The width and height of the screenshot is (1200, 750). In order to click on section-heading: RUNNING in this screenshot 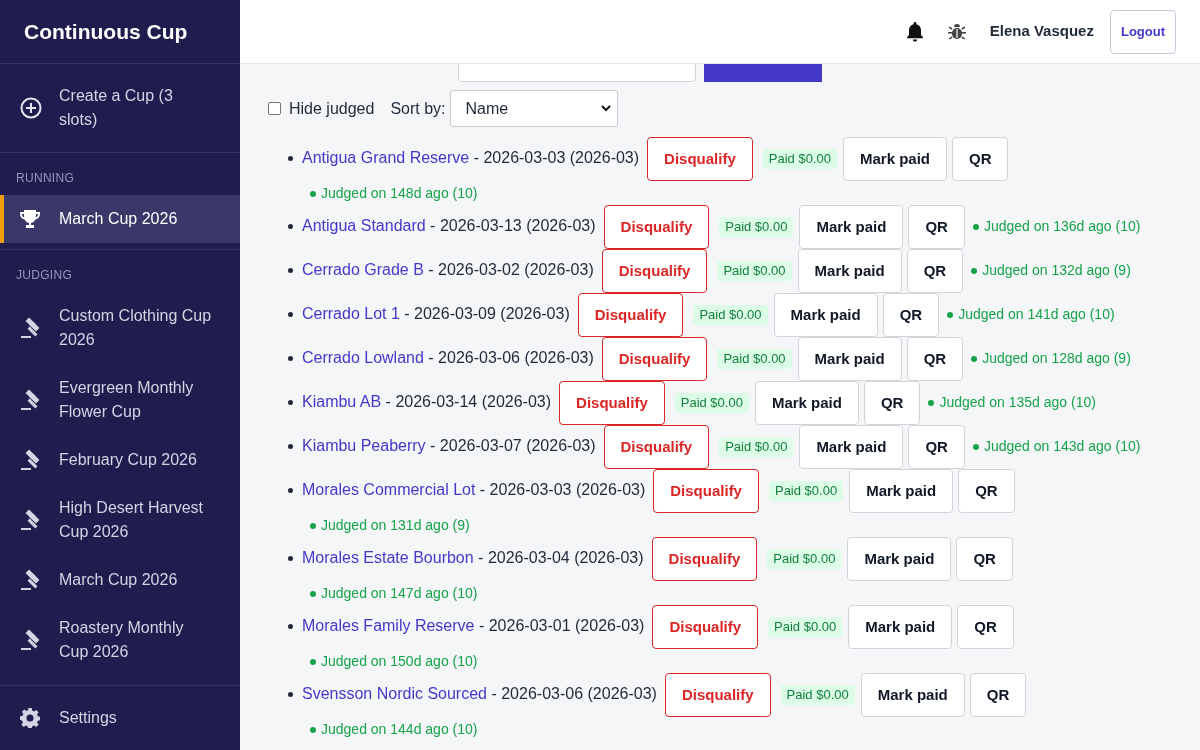, I will do `click(45, 178)`.